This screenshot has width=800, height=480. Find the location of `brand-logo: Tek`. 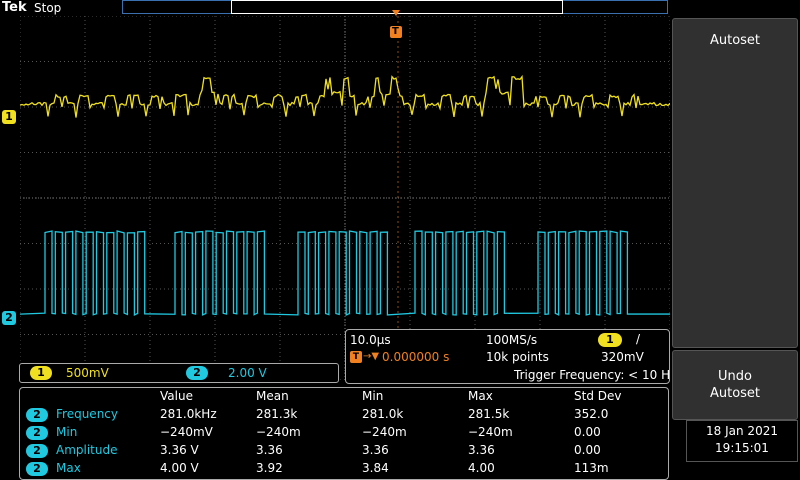

brand-logo: Tek is located at coordinates (14, 8).